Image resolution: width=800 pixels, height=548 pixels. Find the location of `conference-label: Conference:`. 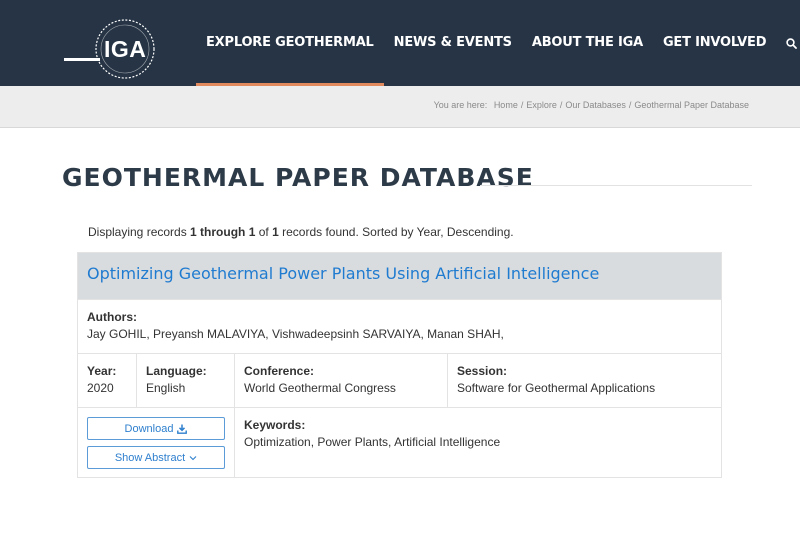

conference-label: Conference: is located at coordinates (279, 371).